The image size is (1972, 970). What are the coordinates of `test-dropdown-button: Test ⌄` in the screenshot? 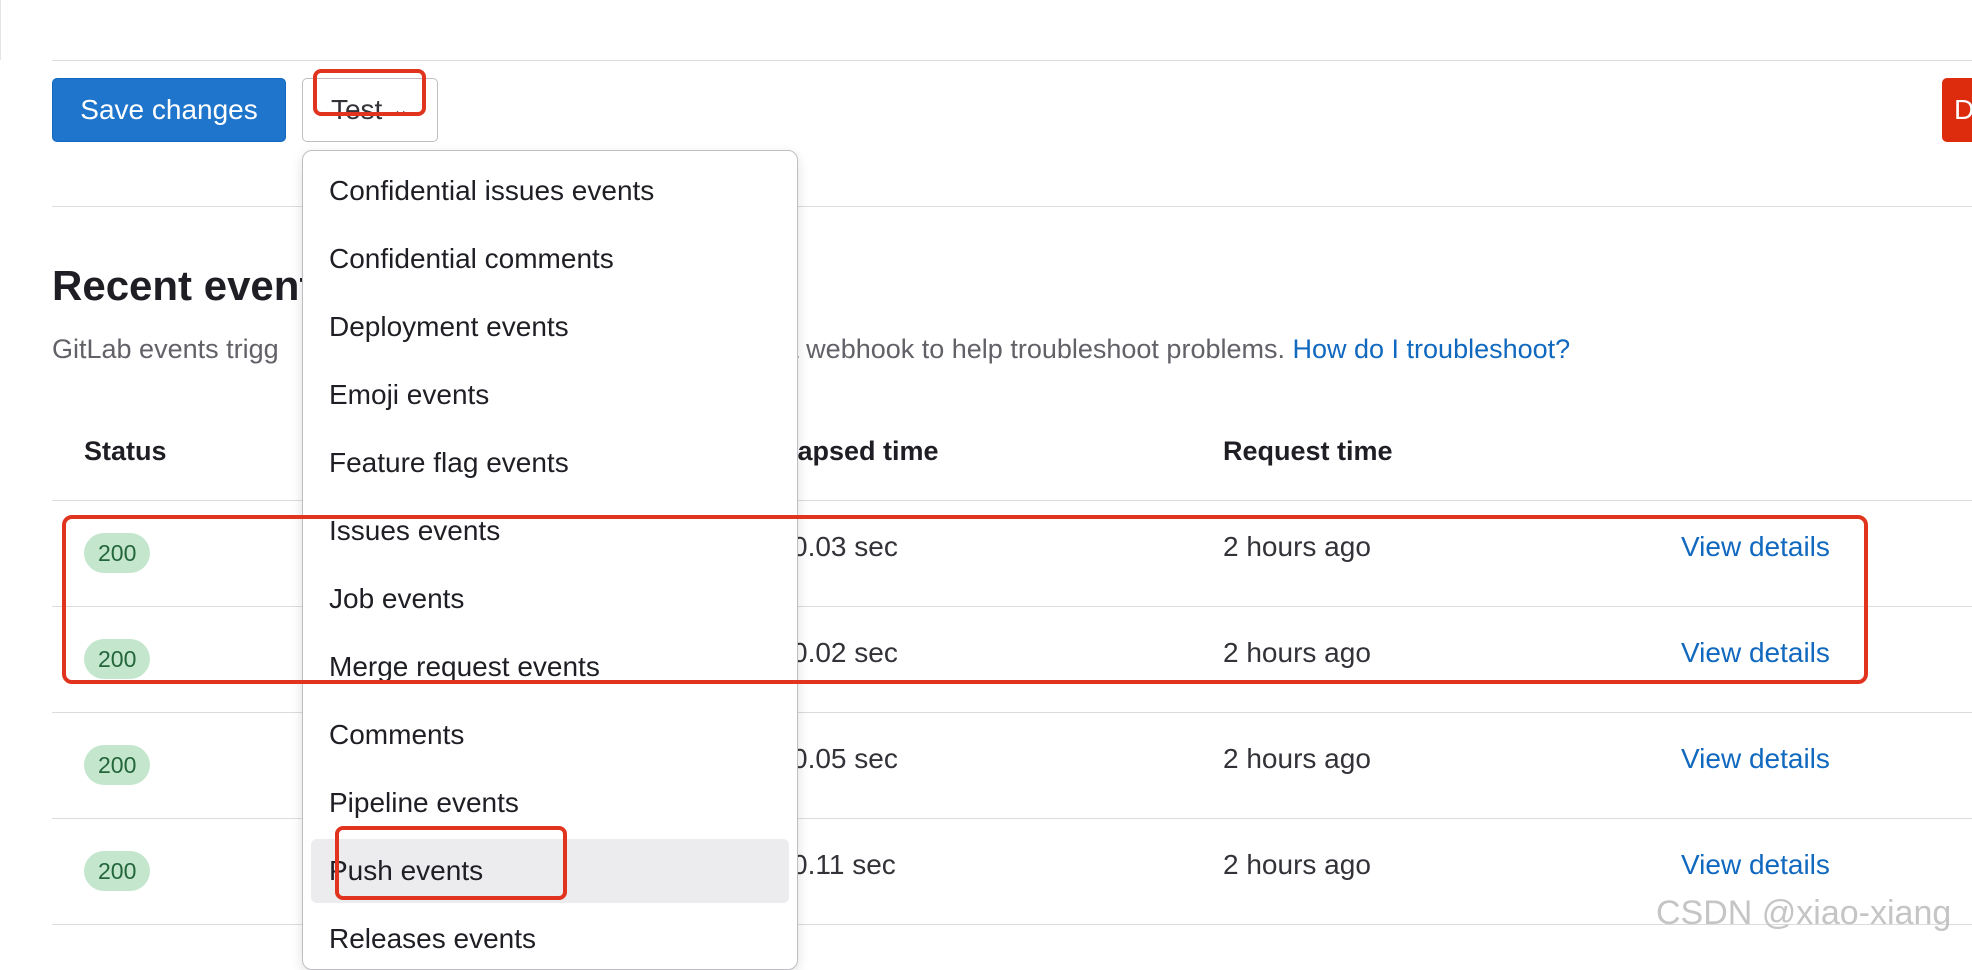 It's located at (370, 110).